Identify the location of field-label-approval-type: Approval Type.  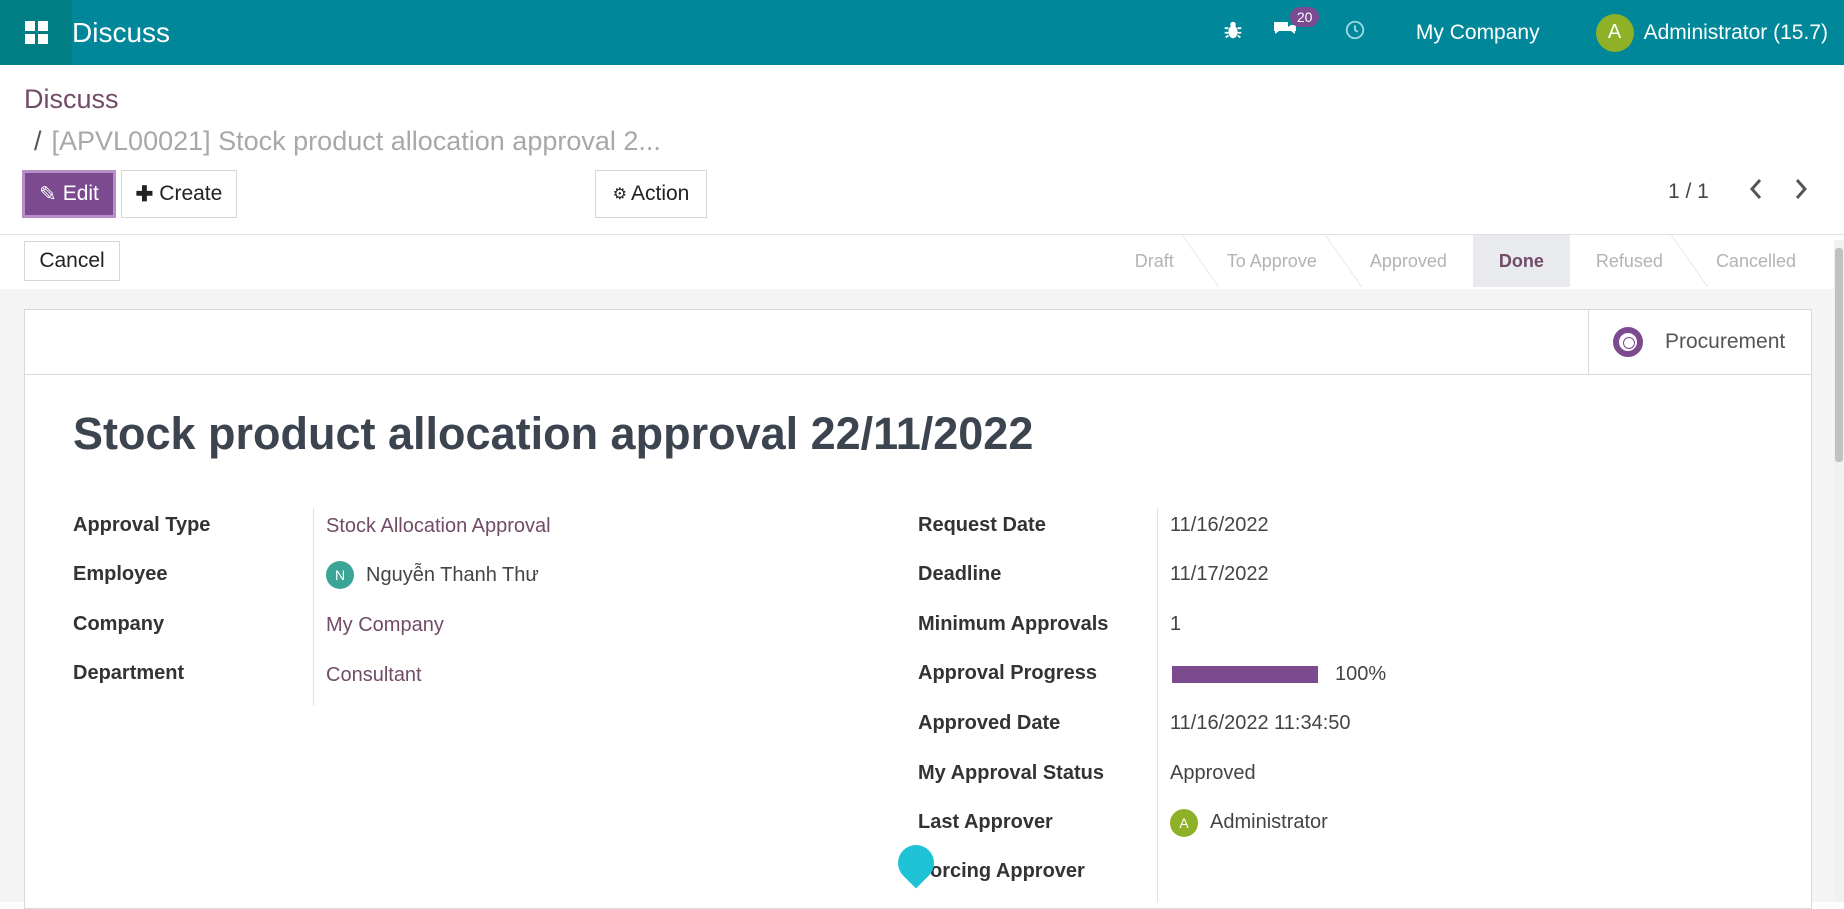
(142, 525).